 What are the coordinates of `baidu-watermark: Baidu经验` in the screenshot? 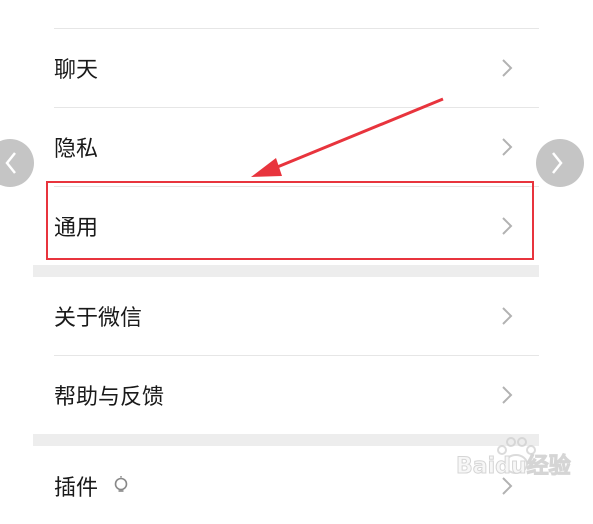 It's located at (518, 460).